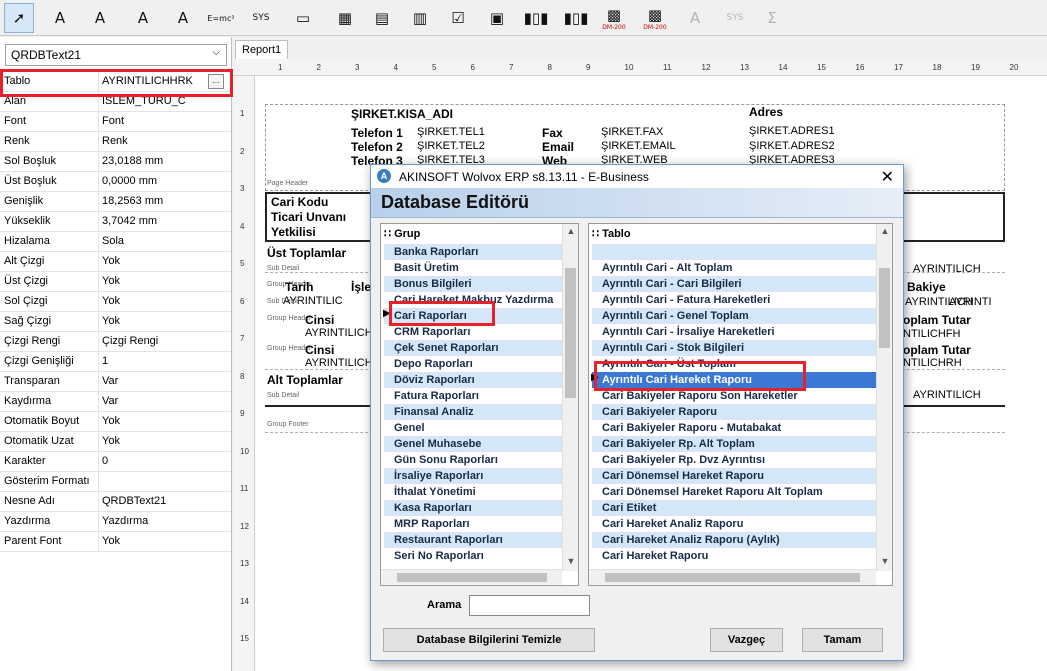 This screenshot has width=1047, height=671. I want to click on close-icon: ✕, so click(887, 176).